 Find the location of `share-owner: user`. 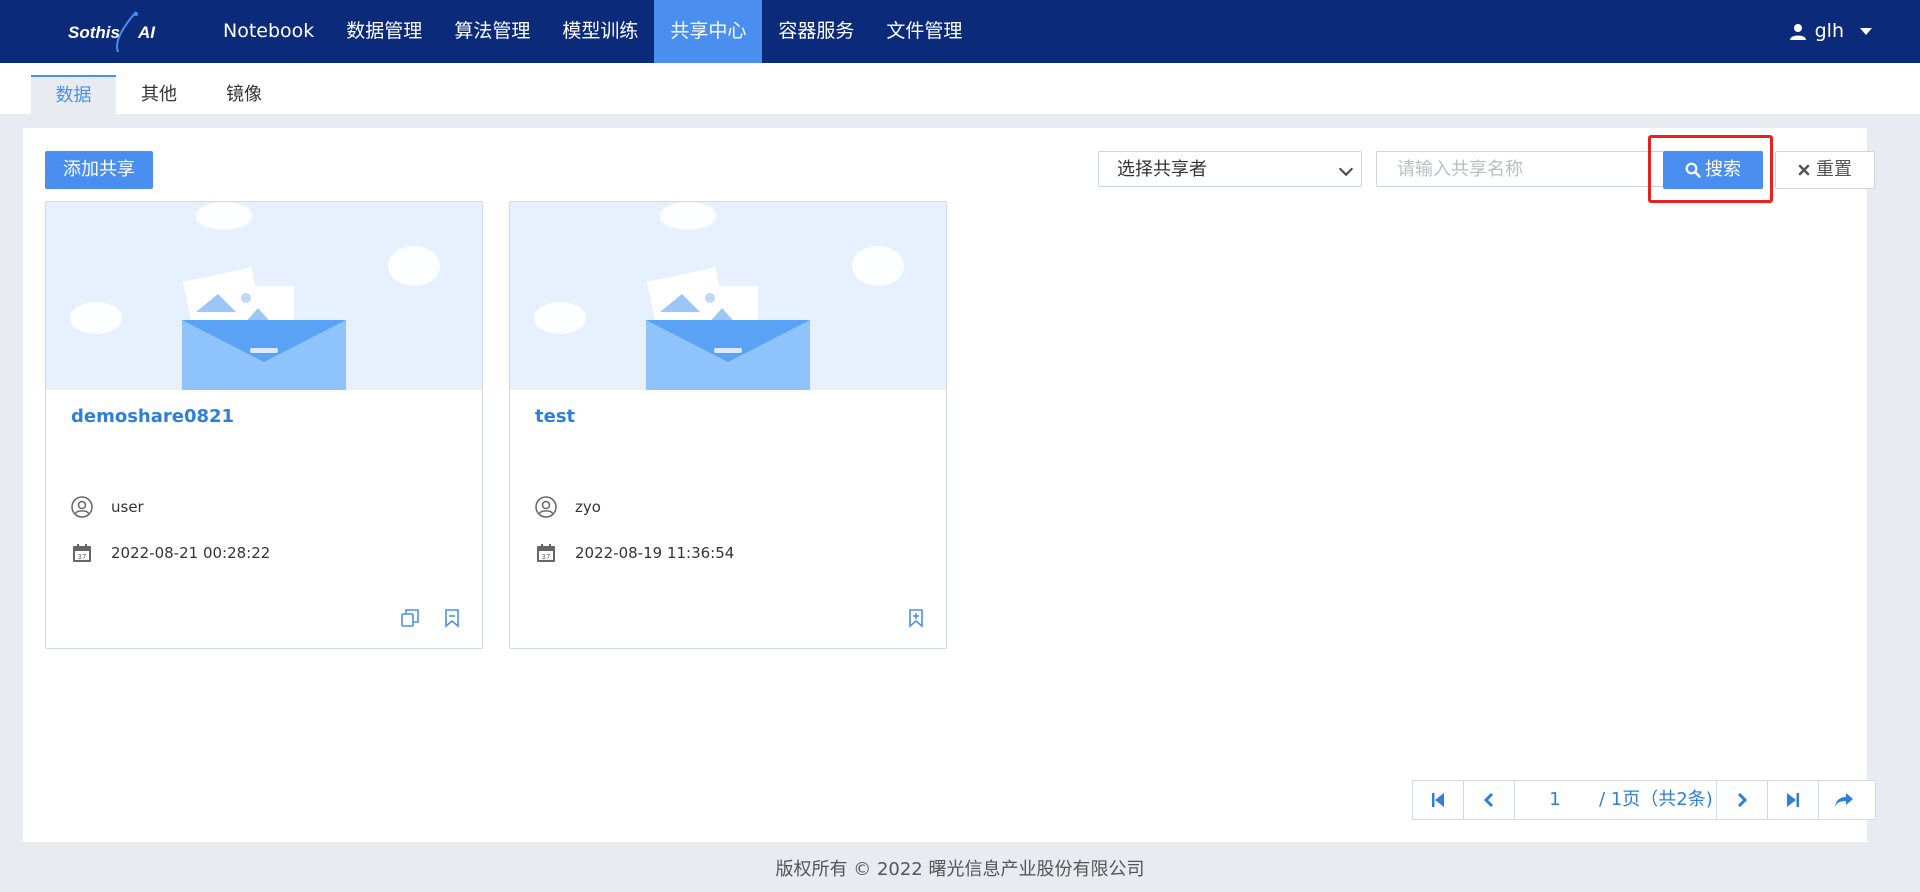

share-owner: user is located at coordinates (127, 507).